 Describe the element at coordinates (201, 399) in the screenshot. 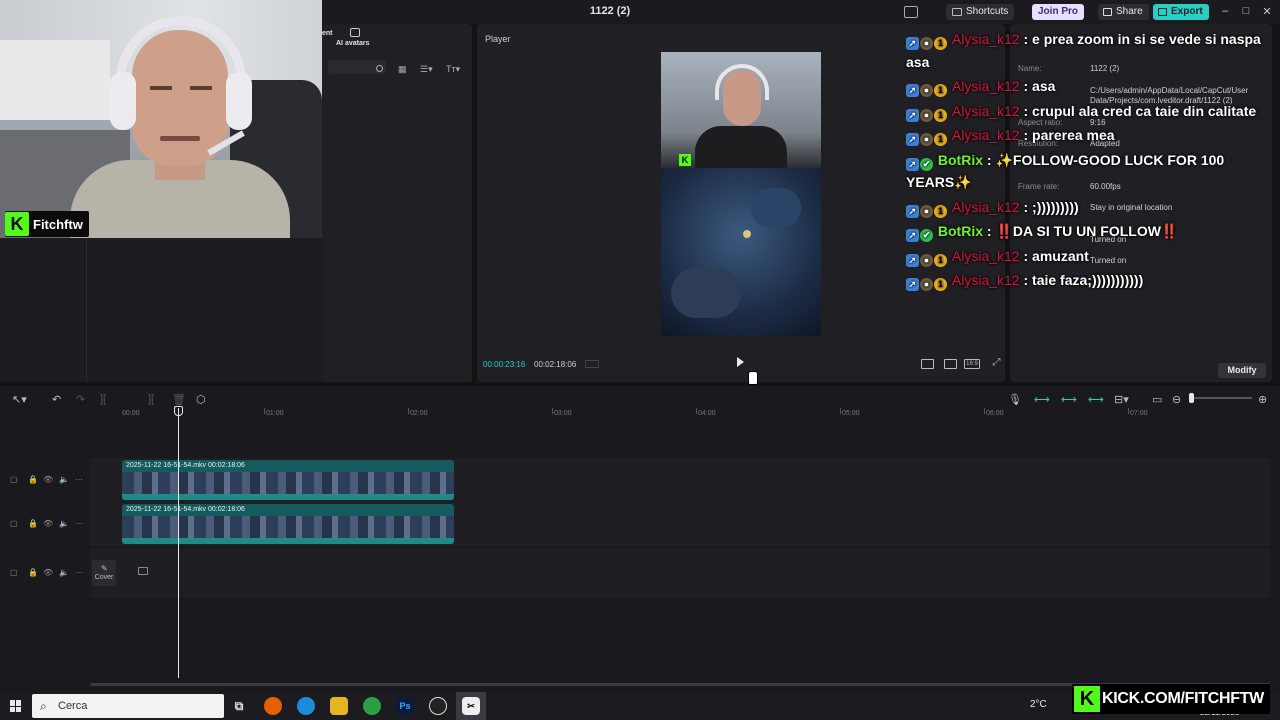

I see `marker-icon: ⬡` at that location.